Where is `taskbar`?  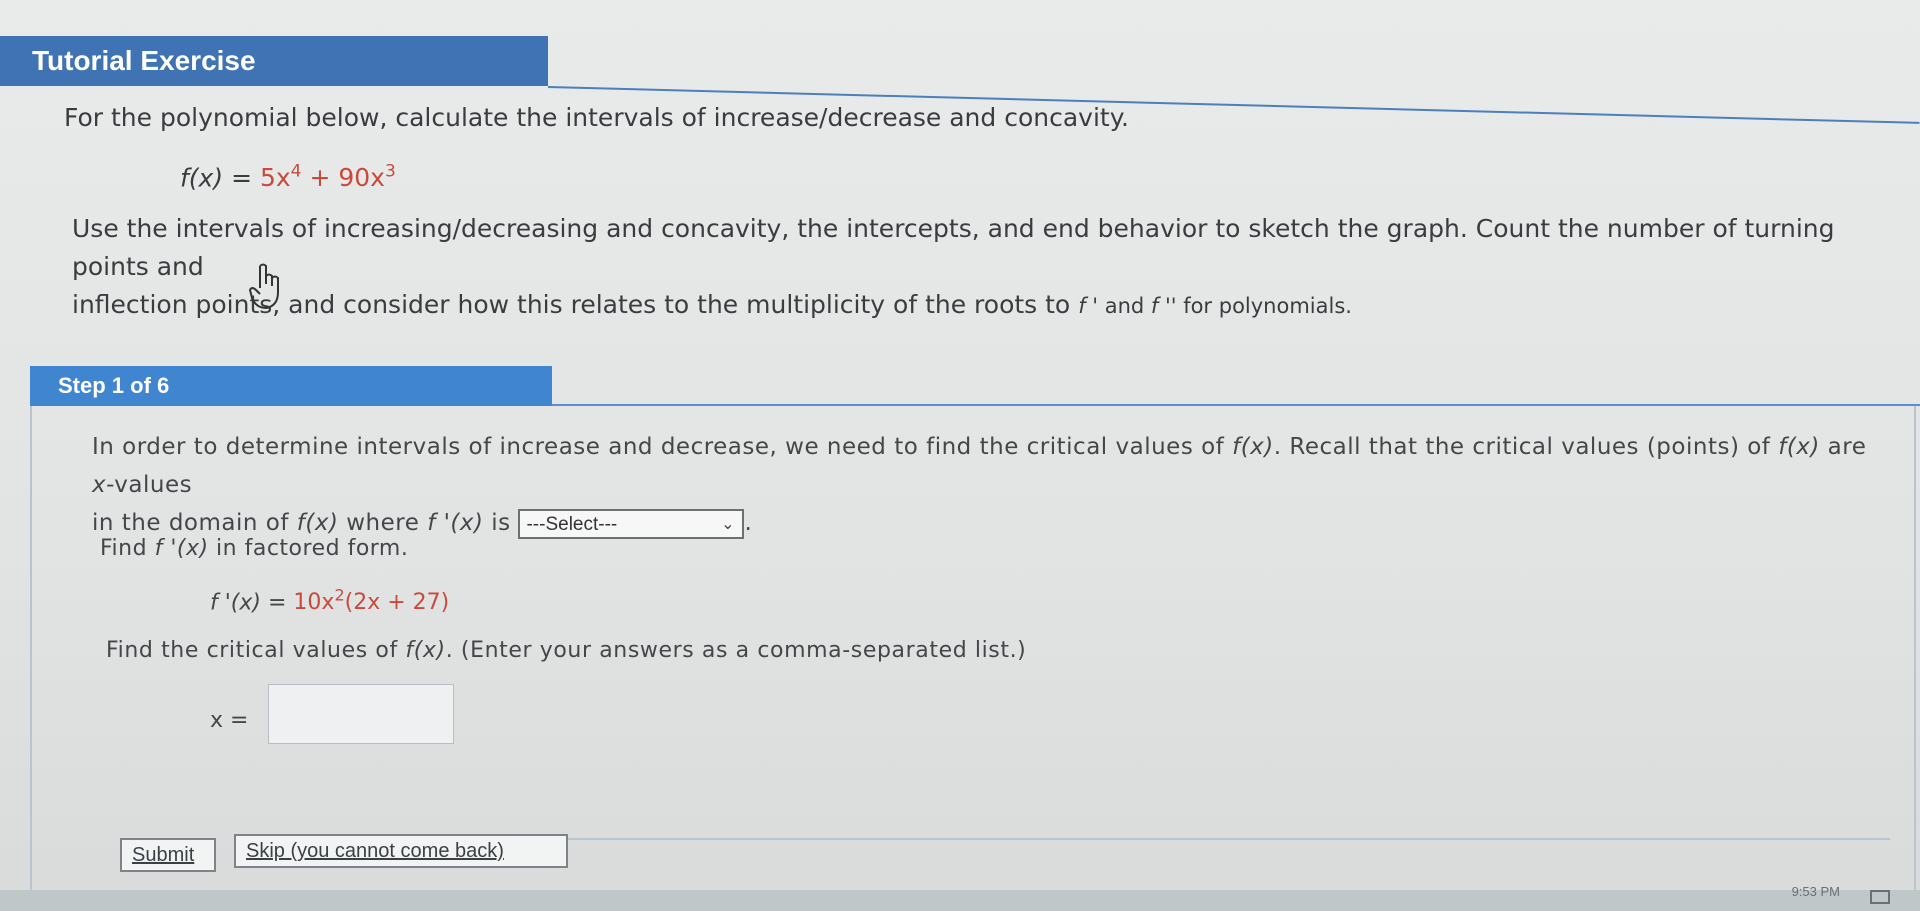
taskbar is located at coordinates (960, 900).